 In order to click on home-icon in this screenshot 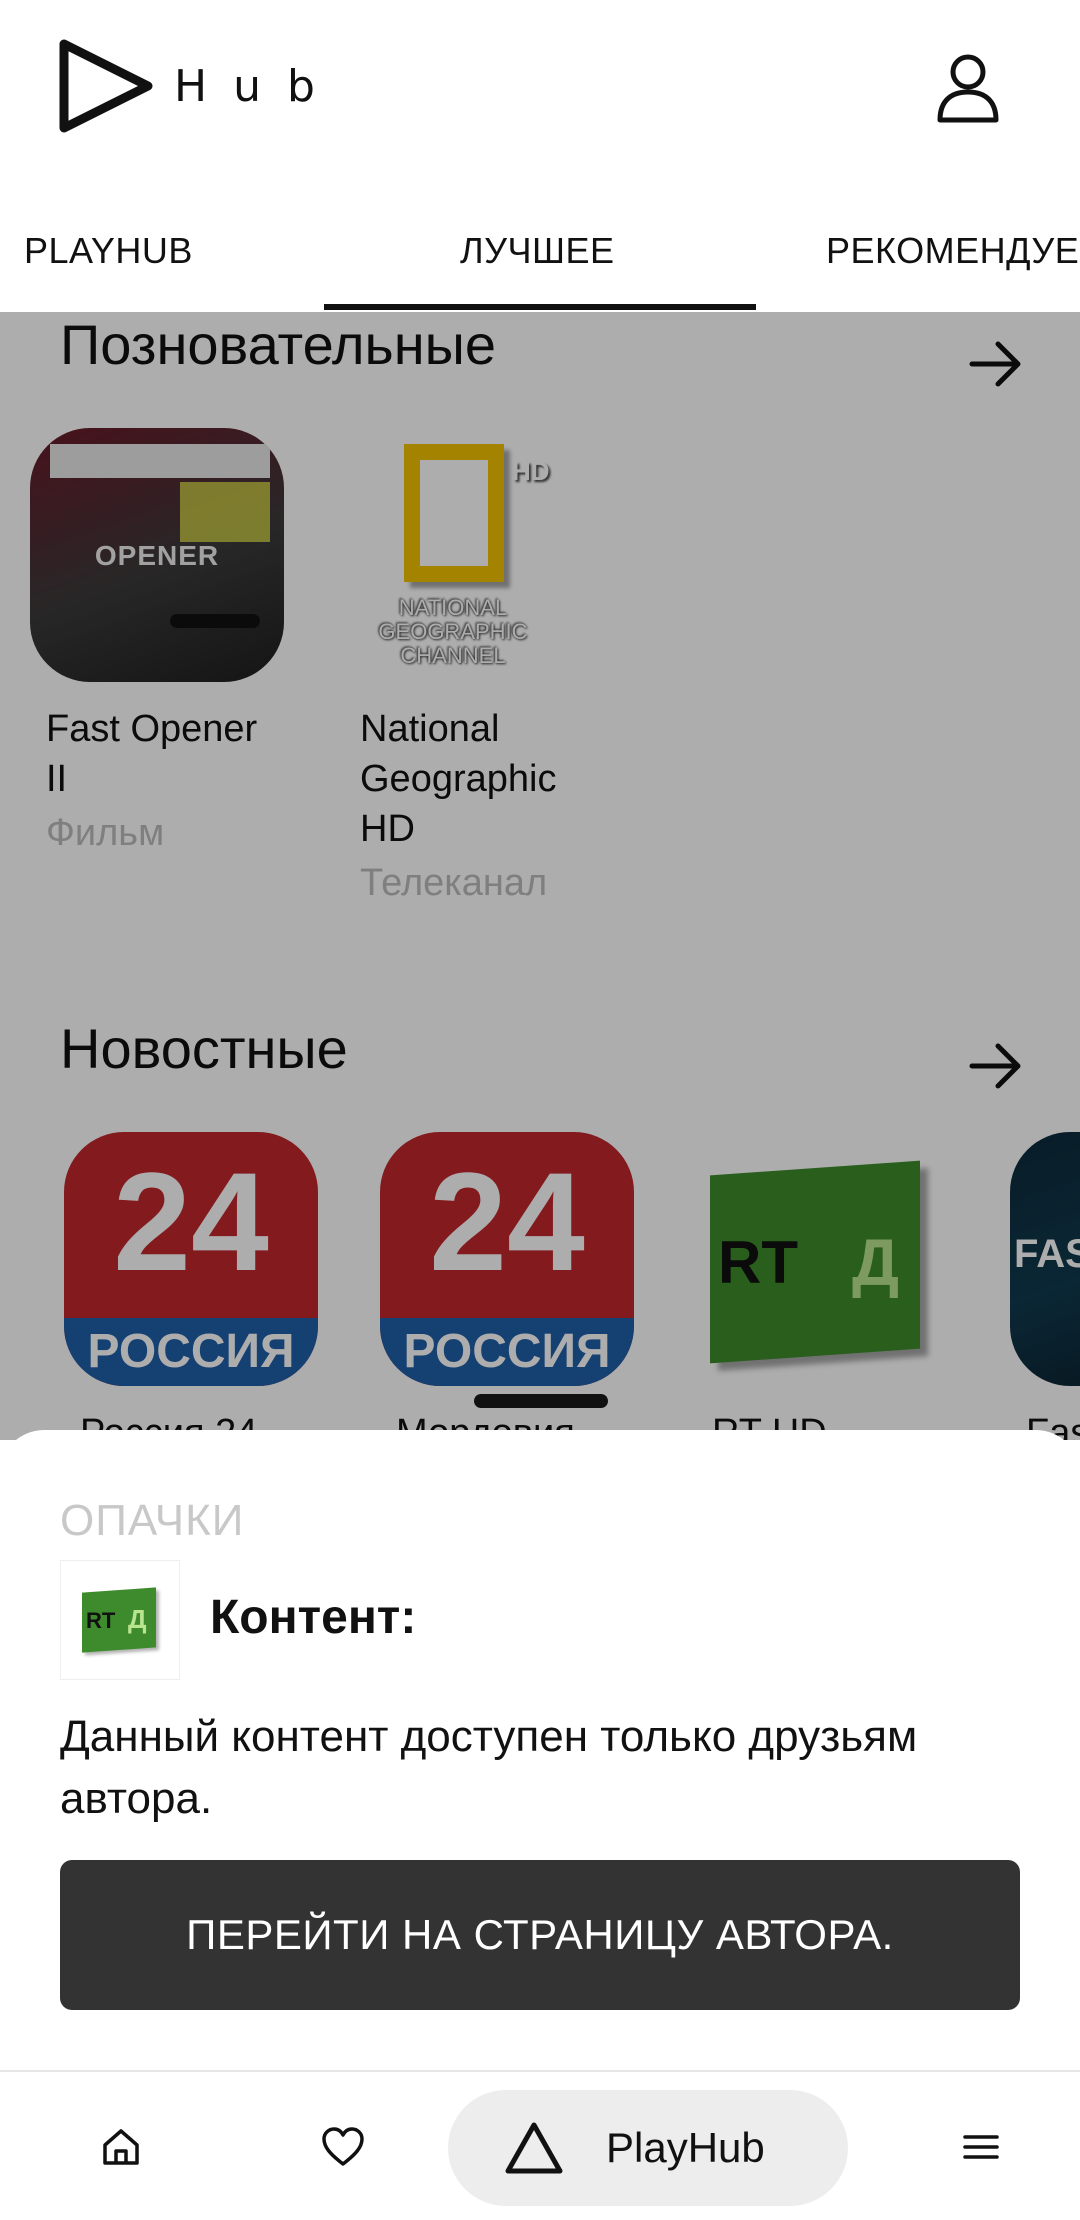, I will do `click(121, 2147)`.